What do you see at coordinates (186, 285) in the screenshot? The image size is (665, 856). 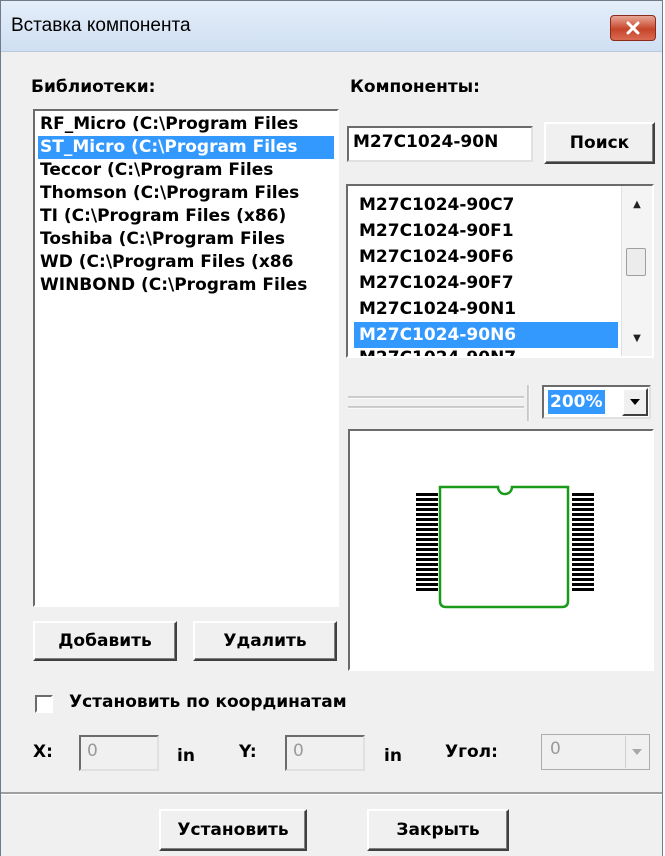 I see `library-item: WINBOND (C:\Program Files` at bounding box center [186, 285].